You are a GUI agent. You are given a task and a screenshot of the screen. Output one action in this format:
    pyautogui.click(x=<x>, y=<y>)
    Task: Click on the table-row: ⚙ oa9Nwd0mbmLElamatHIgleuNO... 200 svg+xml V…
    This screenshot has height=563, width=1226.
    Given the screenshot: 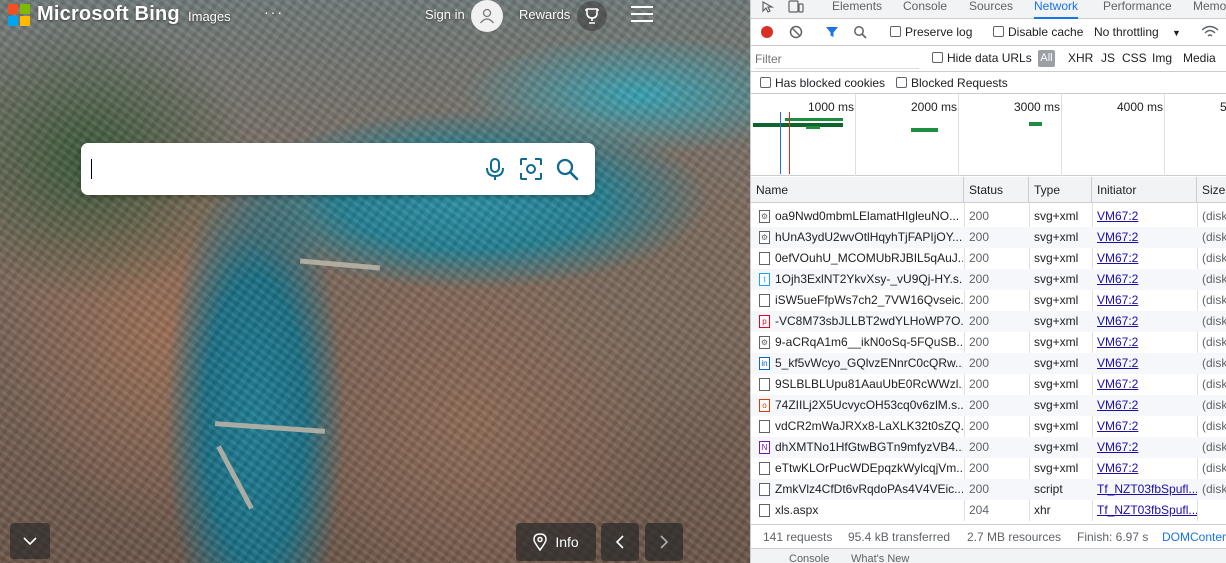 What is the action you would take?
    pyautogui.click(x=988, y=216)
    